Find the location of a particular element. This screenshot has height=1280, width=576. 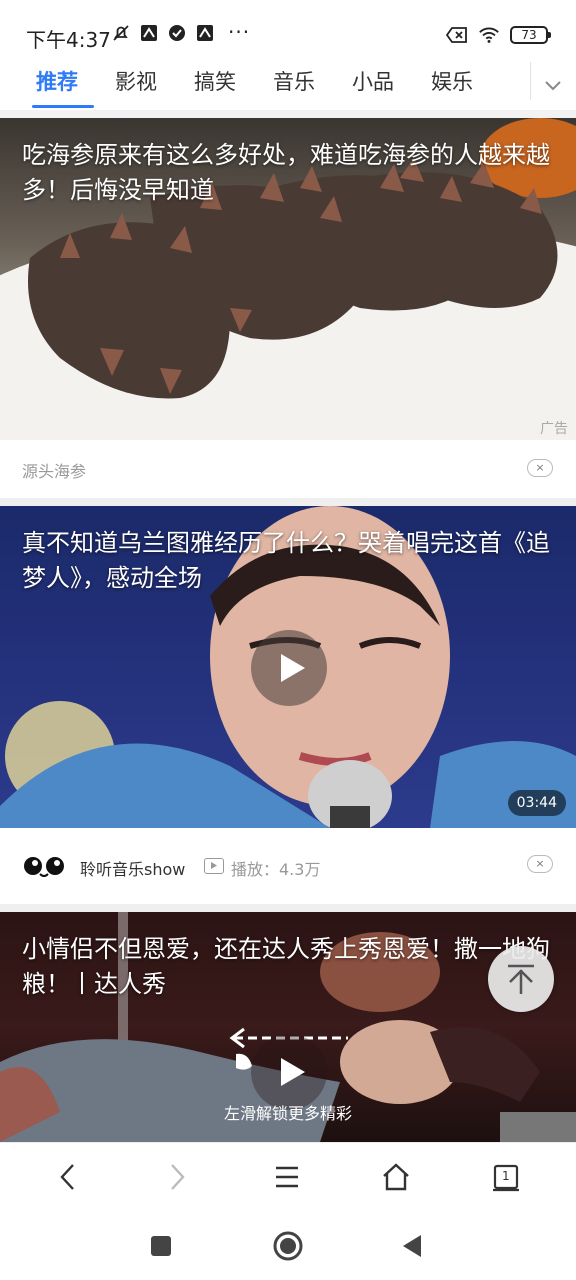

system-home-button is located at coordinates (288, 1246).